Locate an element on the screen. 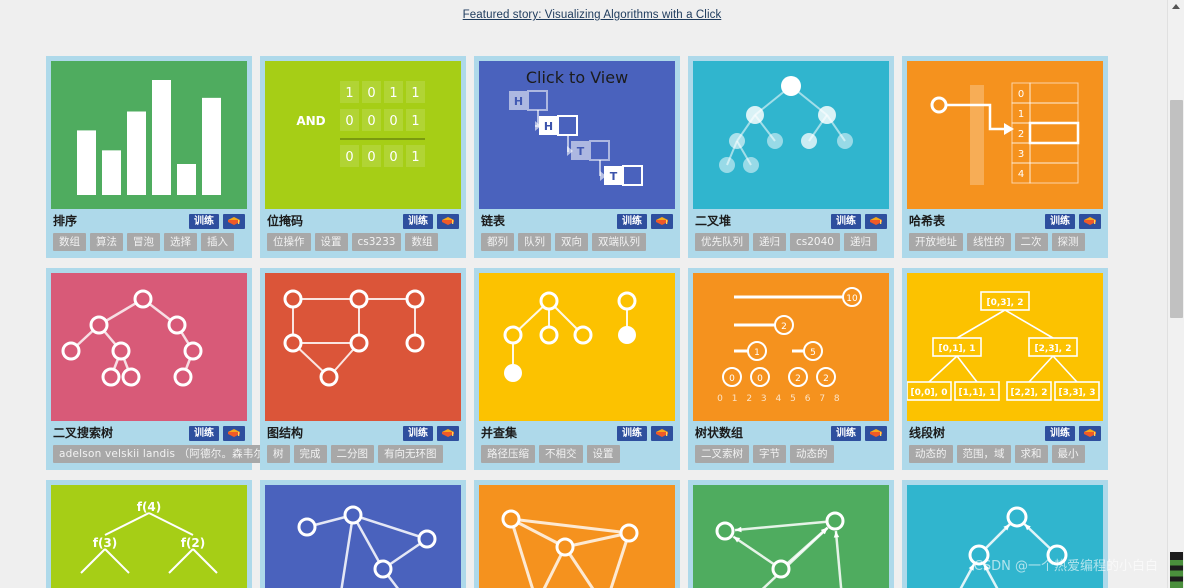 The height and width of the screenshot is (588, 1184). tag-chip: 都列 is located at coordinates (497, 242).